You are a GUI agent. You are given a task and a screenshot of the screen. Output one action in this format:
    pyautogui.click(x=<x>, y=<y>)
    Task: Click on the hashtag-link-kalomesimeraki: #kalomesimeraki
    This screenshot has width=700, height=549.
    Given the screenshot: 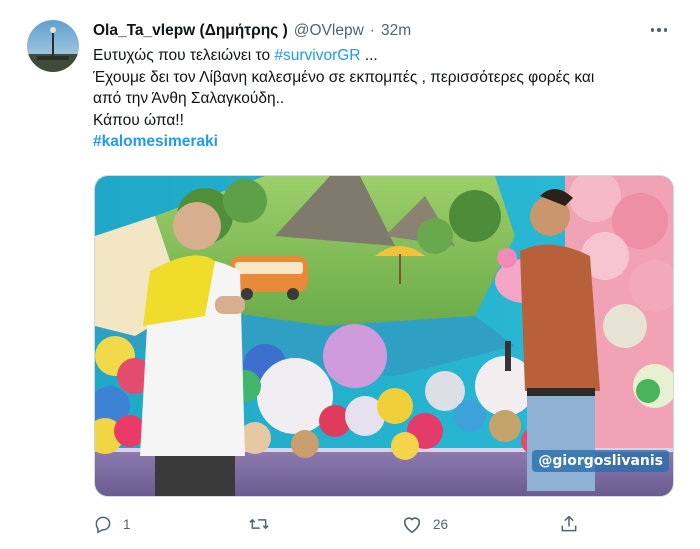 What is the action you would take?
    pyautogui.click(x=383, y=142)
    